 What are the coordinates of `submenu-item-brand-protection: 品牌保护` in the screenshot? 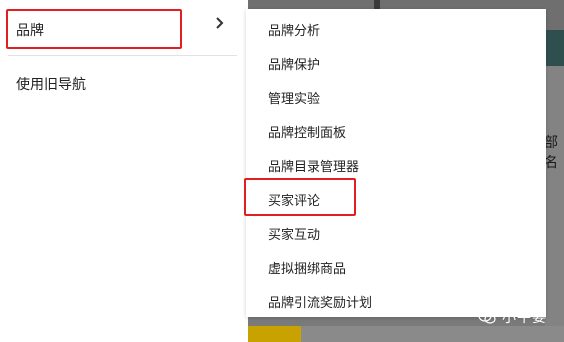 It's located at (294, 63).